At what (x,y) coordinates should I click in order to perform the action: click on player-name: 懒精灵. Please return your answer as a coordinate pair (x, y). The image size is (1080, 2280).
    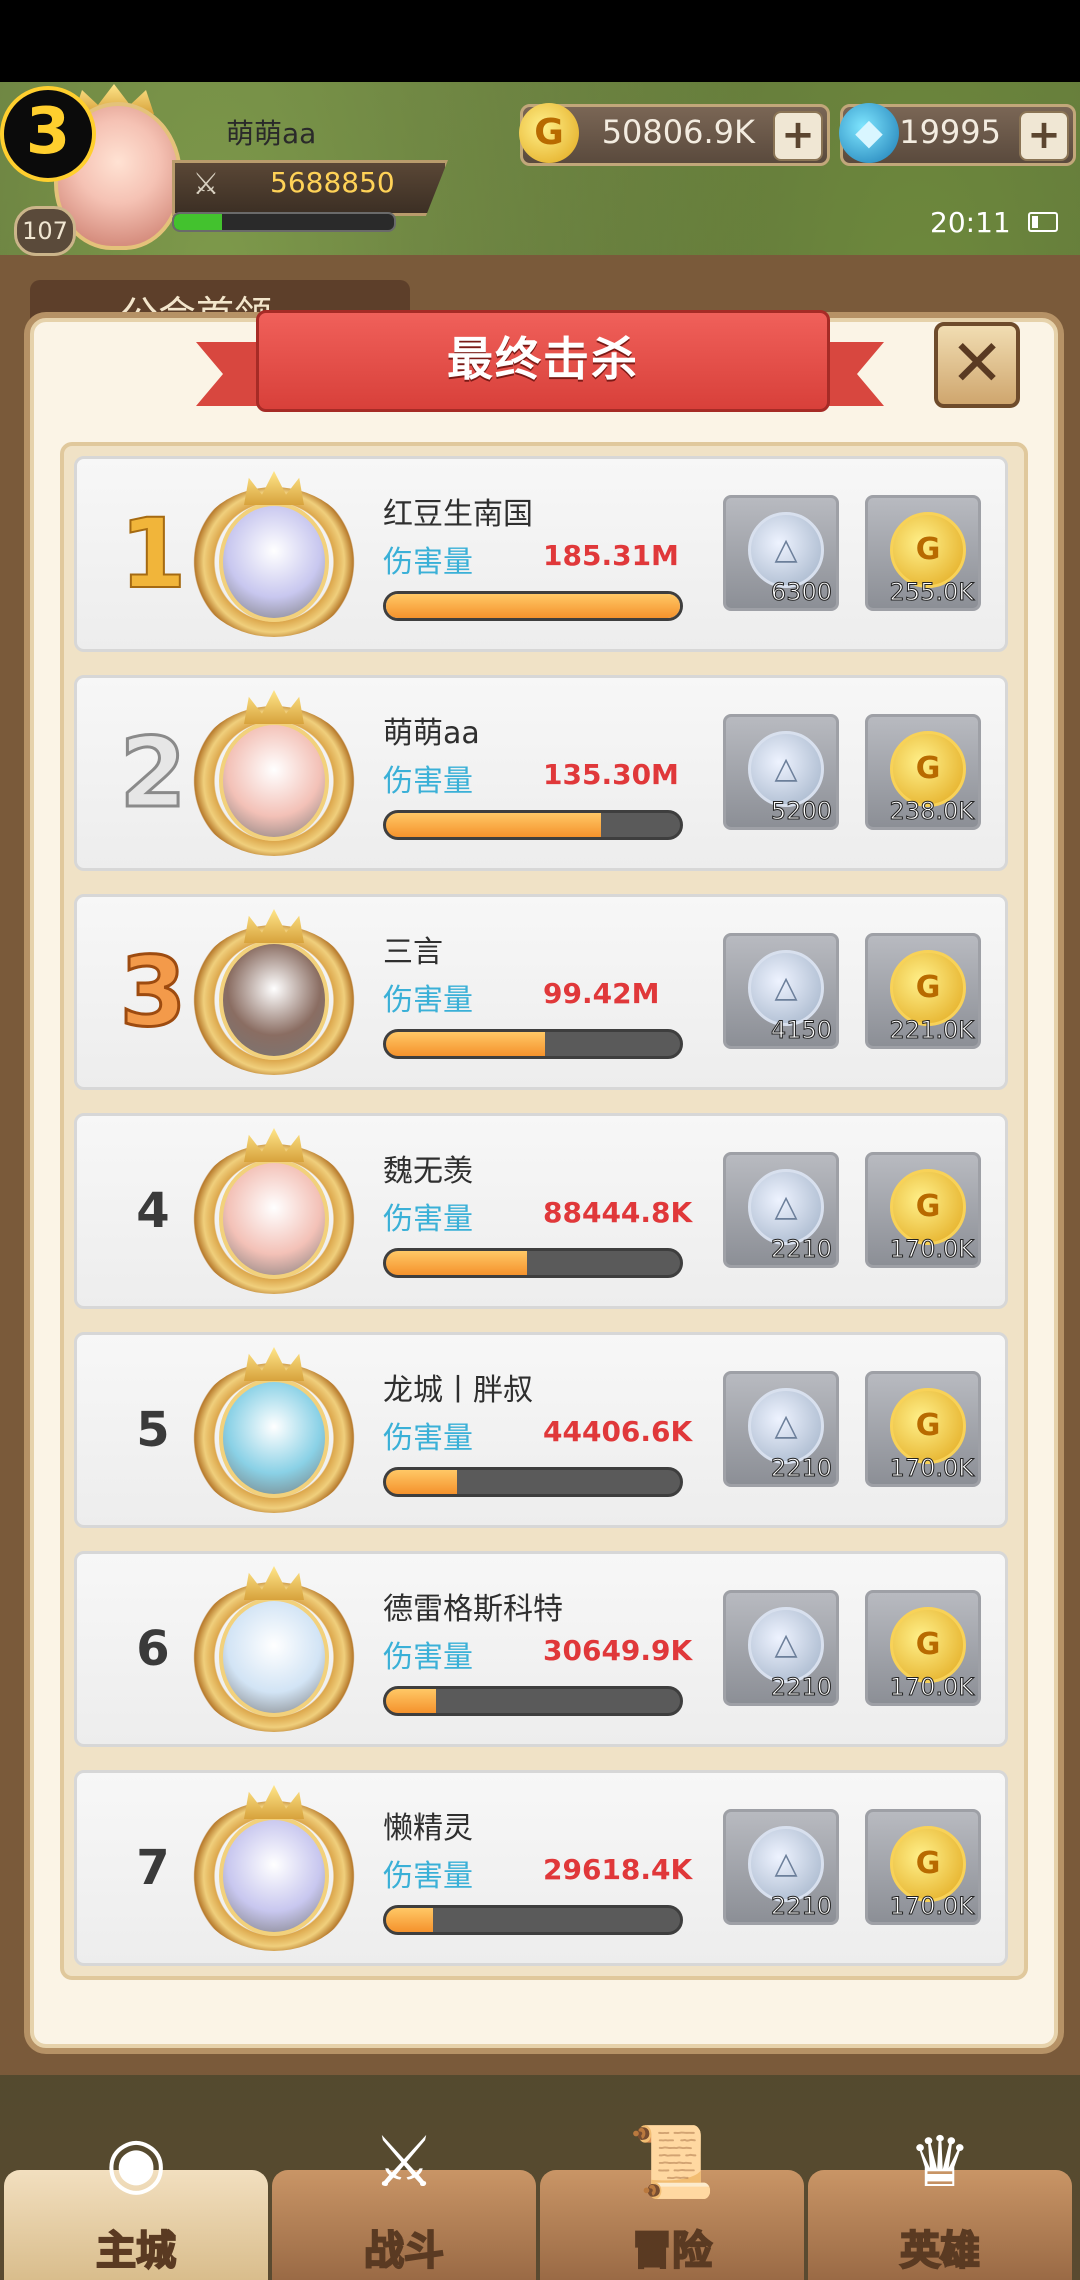
    Looking at the image, I should click on (428, 1828).